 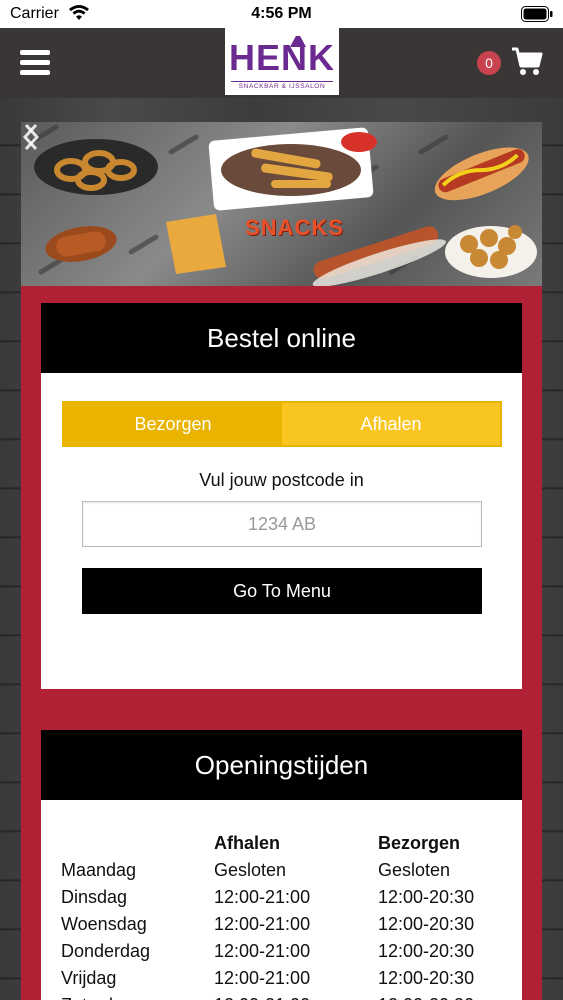 I want to click on logo: HENK SNACKBAR & IJSSALON, so click(x=282, y=61).